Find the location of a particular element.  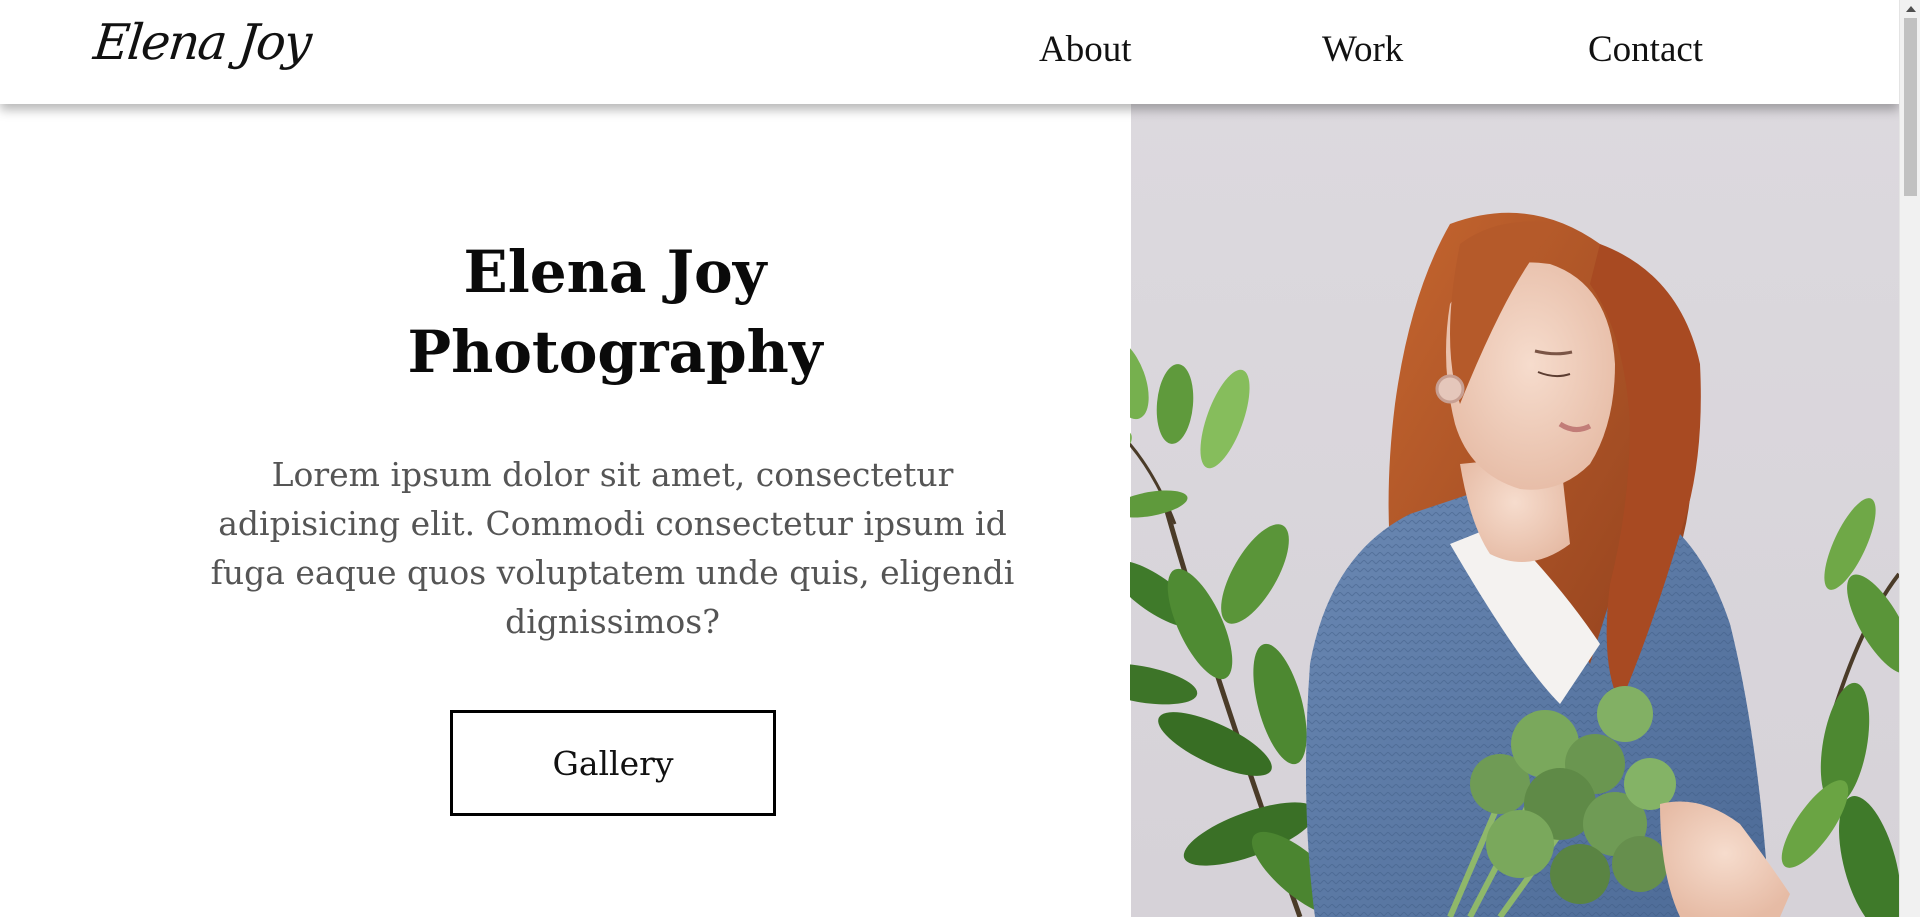

hero-title-line1: Elena Joy is located at coordinates (615, 272).